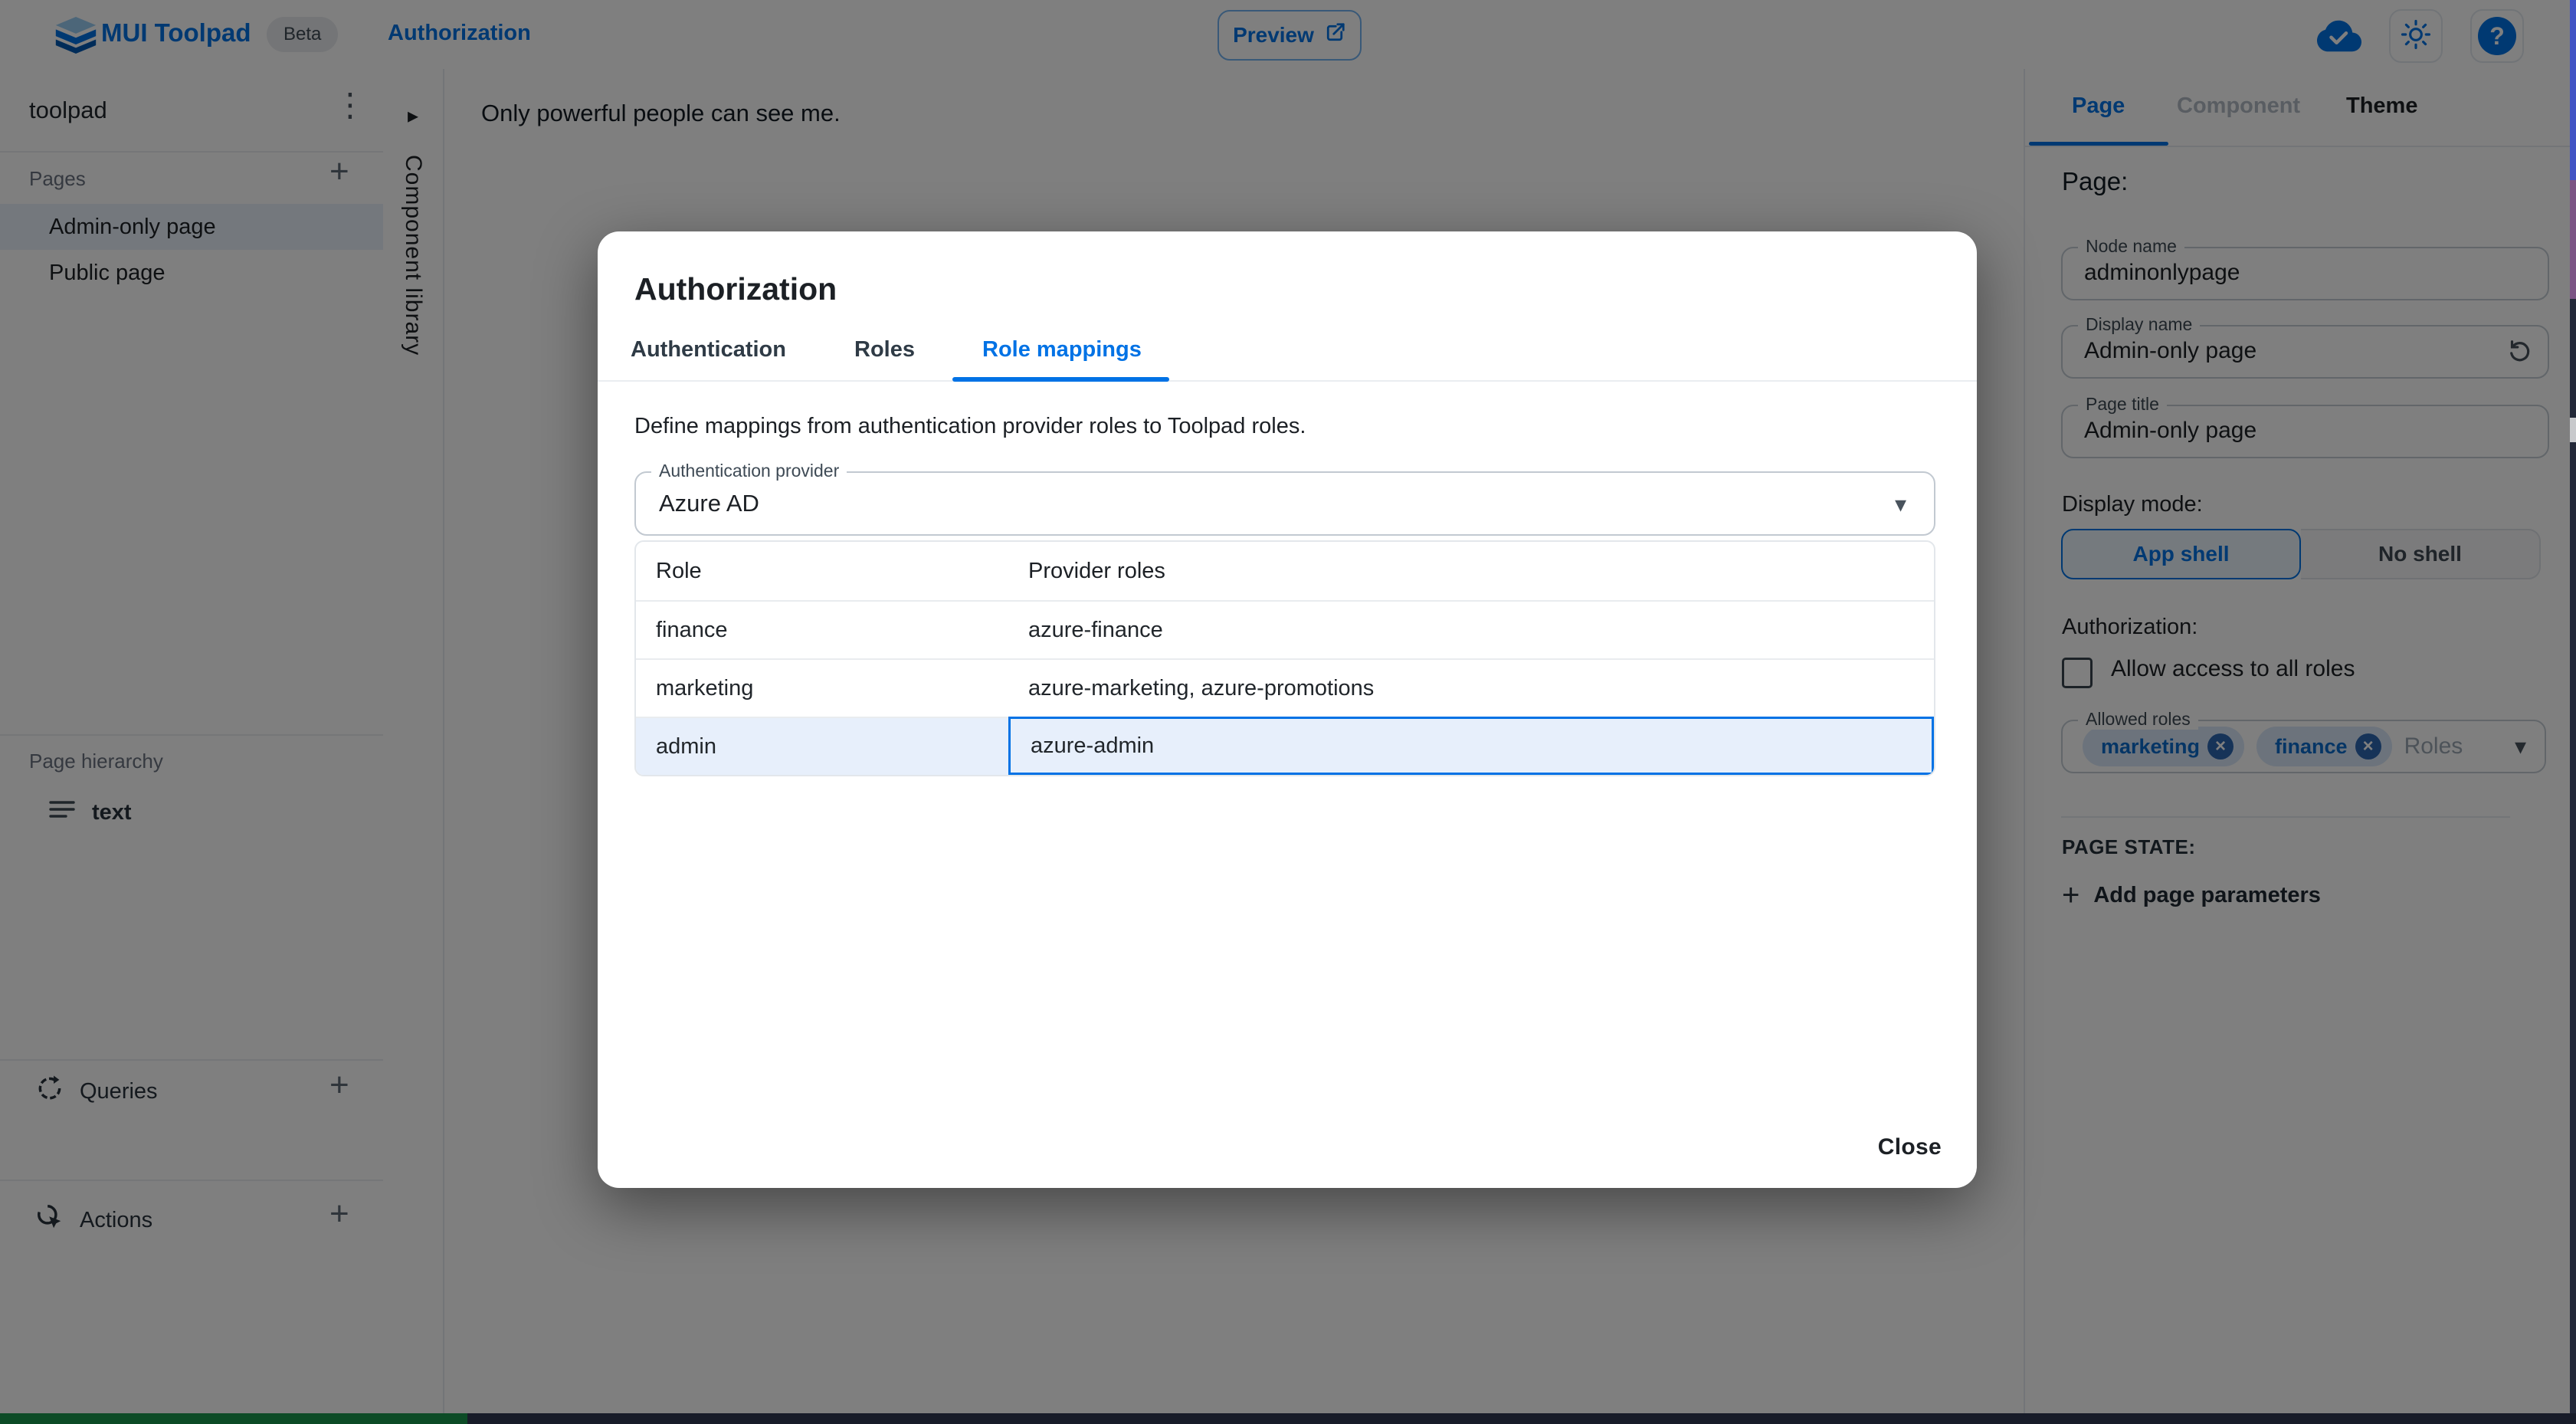 This screenshot has width=2576, height=1424. Describe the element at coordinates (1287, 356) in the screenshot. I see `dialog-tabs: Authentication Roles Role mappings` at that location.